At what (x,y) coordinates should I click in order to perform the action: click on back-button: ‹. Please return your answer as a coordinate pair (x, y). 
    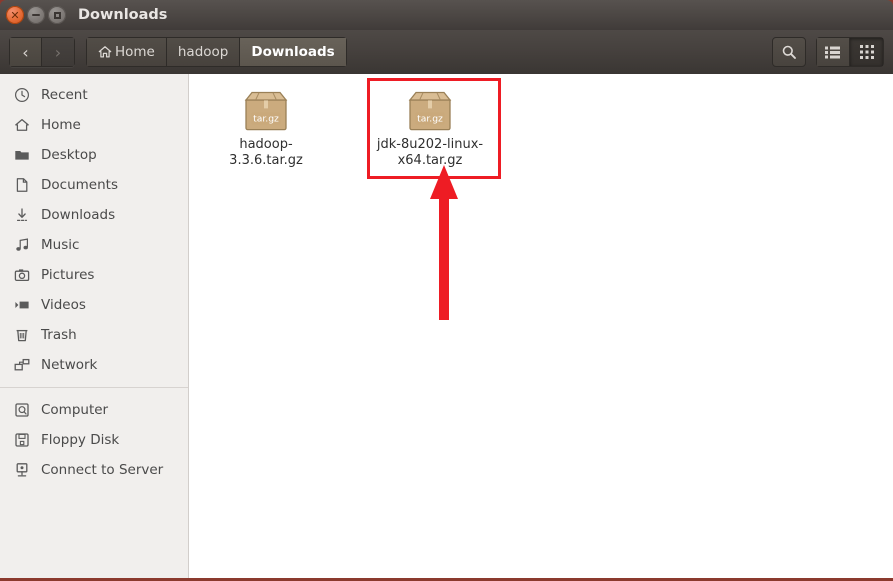
    Looking at the image, I should click on (25, 52).